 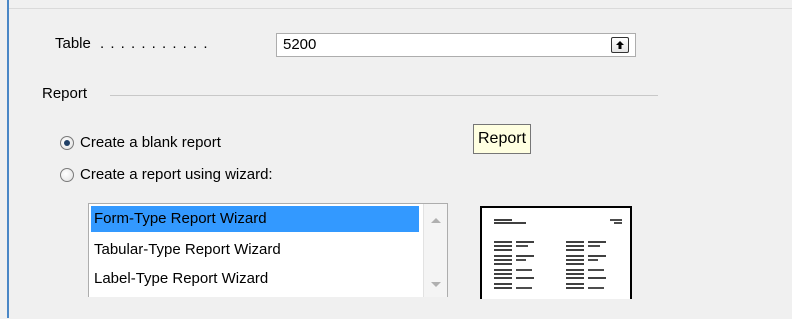 What do you see at coordinates (67, 175) in the screenshot?
I see `wizard-report-radio` at bounding box center [67, 175].